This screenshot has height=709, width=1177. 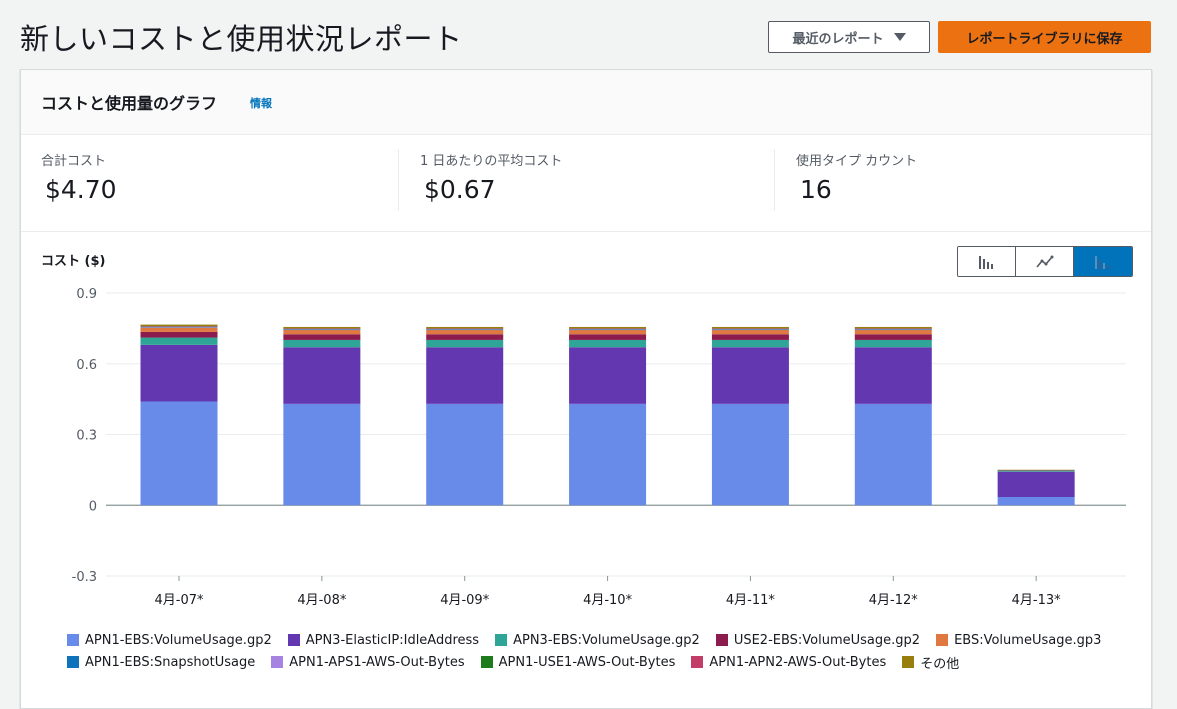 I want to click on x-tick-label: 4月-10*, so click(x=608, y=600).